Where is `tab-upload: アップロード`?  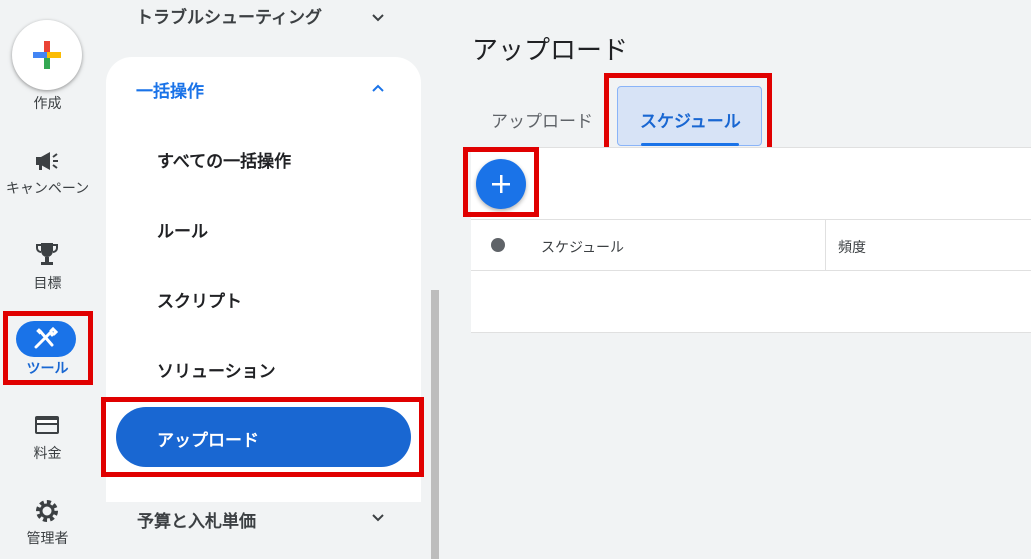 tab-upload: アップロード is located at coordinates (542, 119).